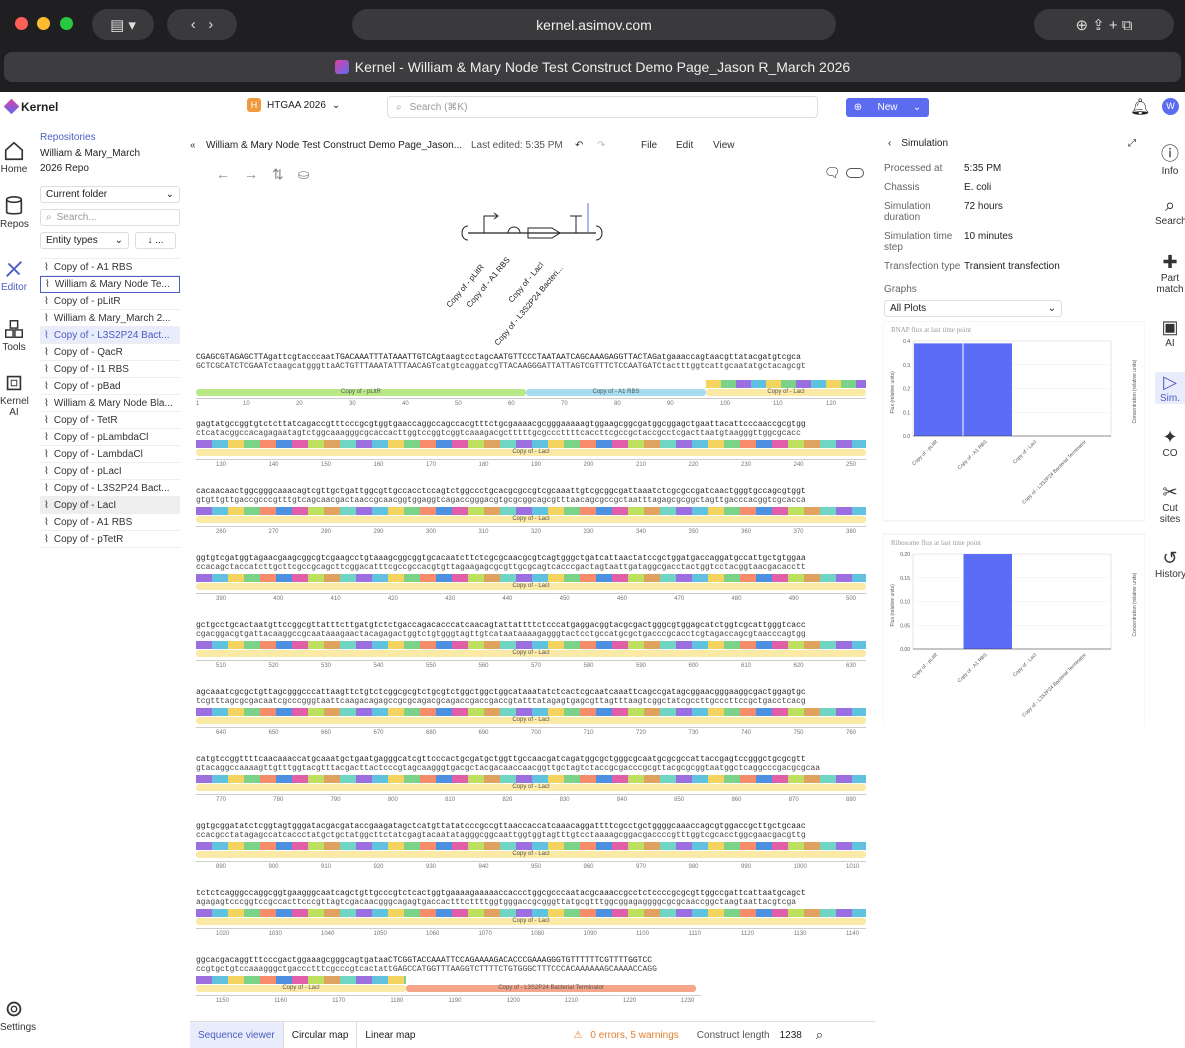 The width and height of the screenshot is (1185, 1048). I want to click on nav-repos: Repos, so click(14, 212).